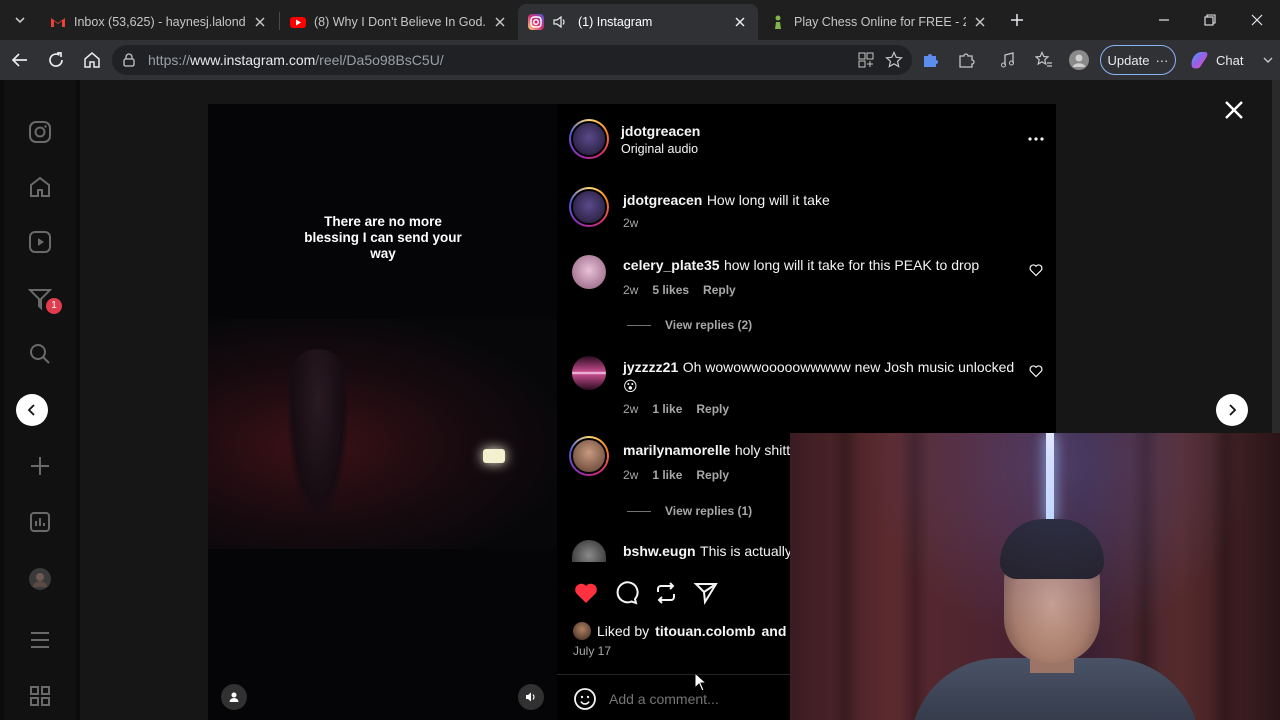 Image resolution: width=1280 pixels, height=720 pixels. What do you see at coordinates (650, 367) in the screenshot?
I see `comment-username: jyzzzz21` at bounding box center [650, 367].